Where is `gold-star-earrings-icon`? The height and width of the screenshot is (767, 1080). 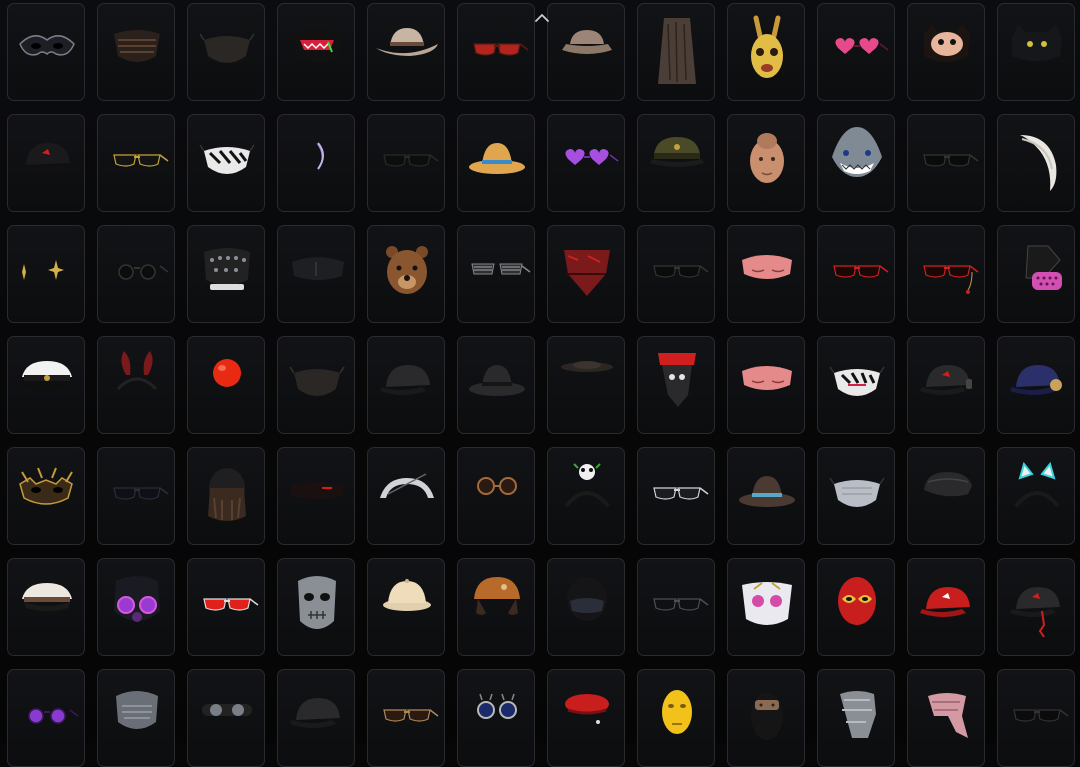 gold-star-earrings-icon is located at coordinates (43, 270).